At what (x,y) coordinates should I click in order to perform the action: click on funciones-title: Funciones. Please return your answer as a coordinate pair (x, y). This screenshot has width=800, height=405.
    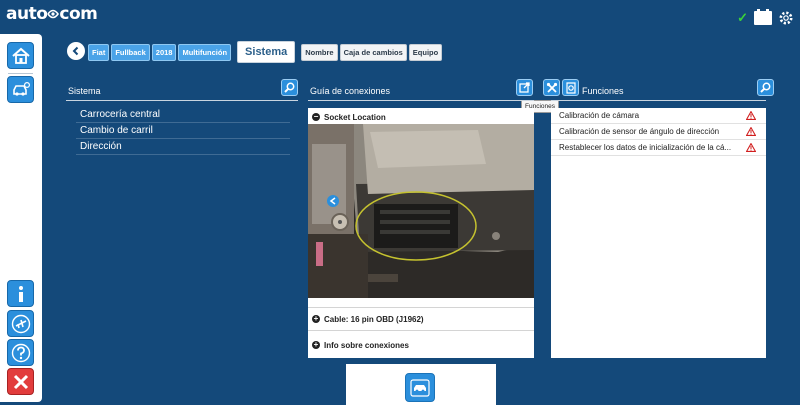
    Looking at the image, I should click on (603, 91).